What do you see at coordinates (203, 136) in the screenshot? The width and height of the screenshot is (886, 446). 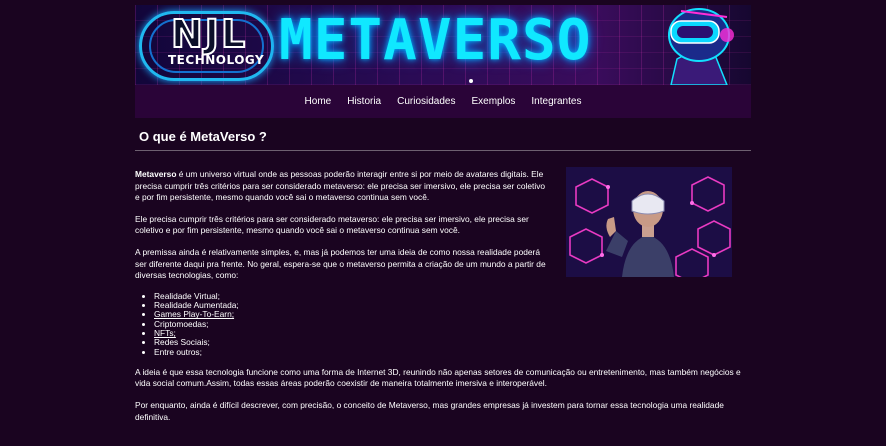 I see `page-title: O que é MetaVerso ?` at bounding box center [203, 136].